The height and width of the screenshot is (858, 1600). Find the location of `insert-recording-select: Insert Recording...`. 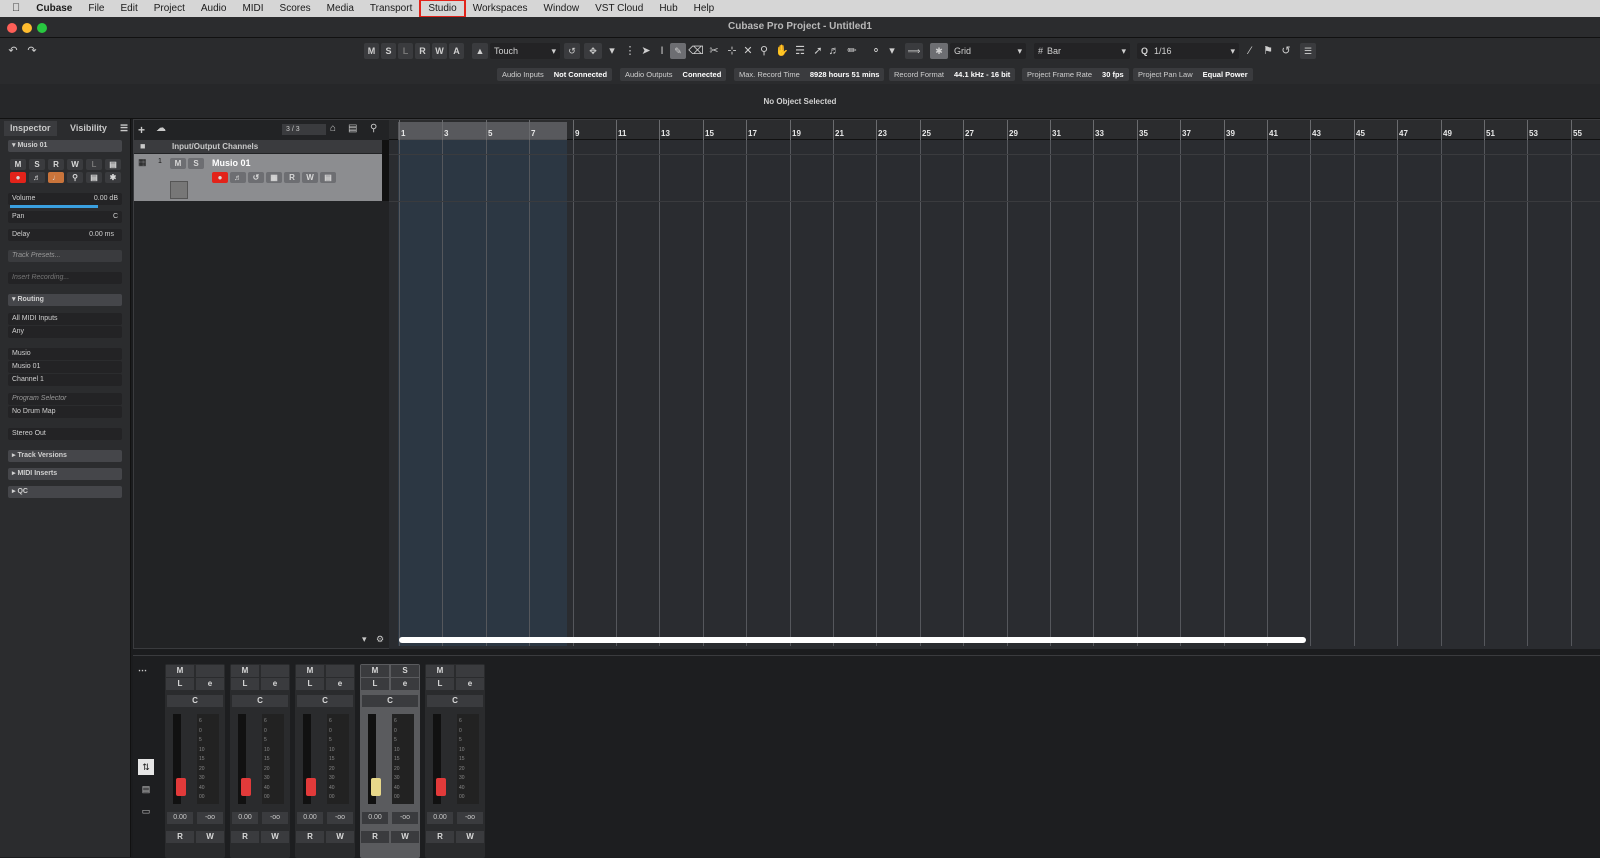

insert-recording-select: Insert Recording... is located at coordinates (65, 278).